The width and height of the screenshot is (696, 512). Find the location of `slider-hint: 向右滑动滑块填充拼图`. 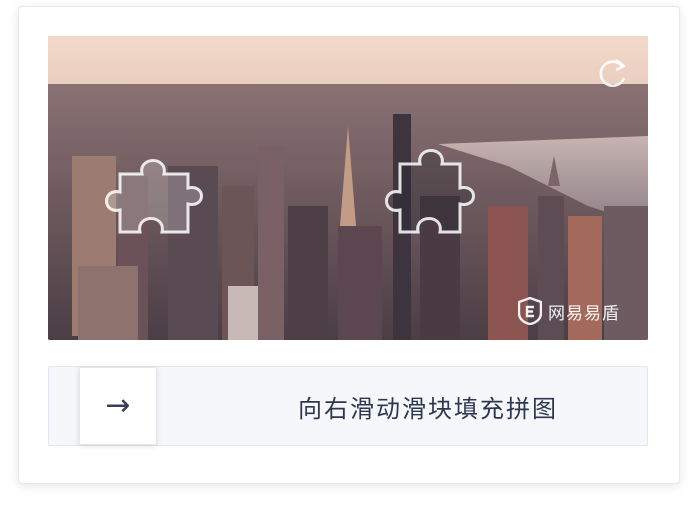

slider-hint: 向右滑动滑块填充拼图 is located at coordinates (428, 408).